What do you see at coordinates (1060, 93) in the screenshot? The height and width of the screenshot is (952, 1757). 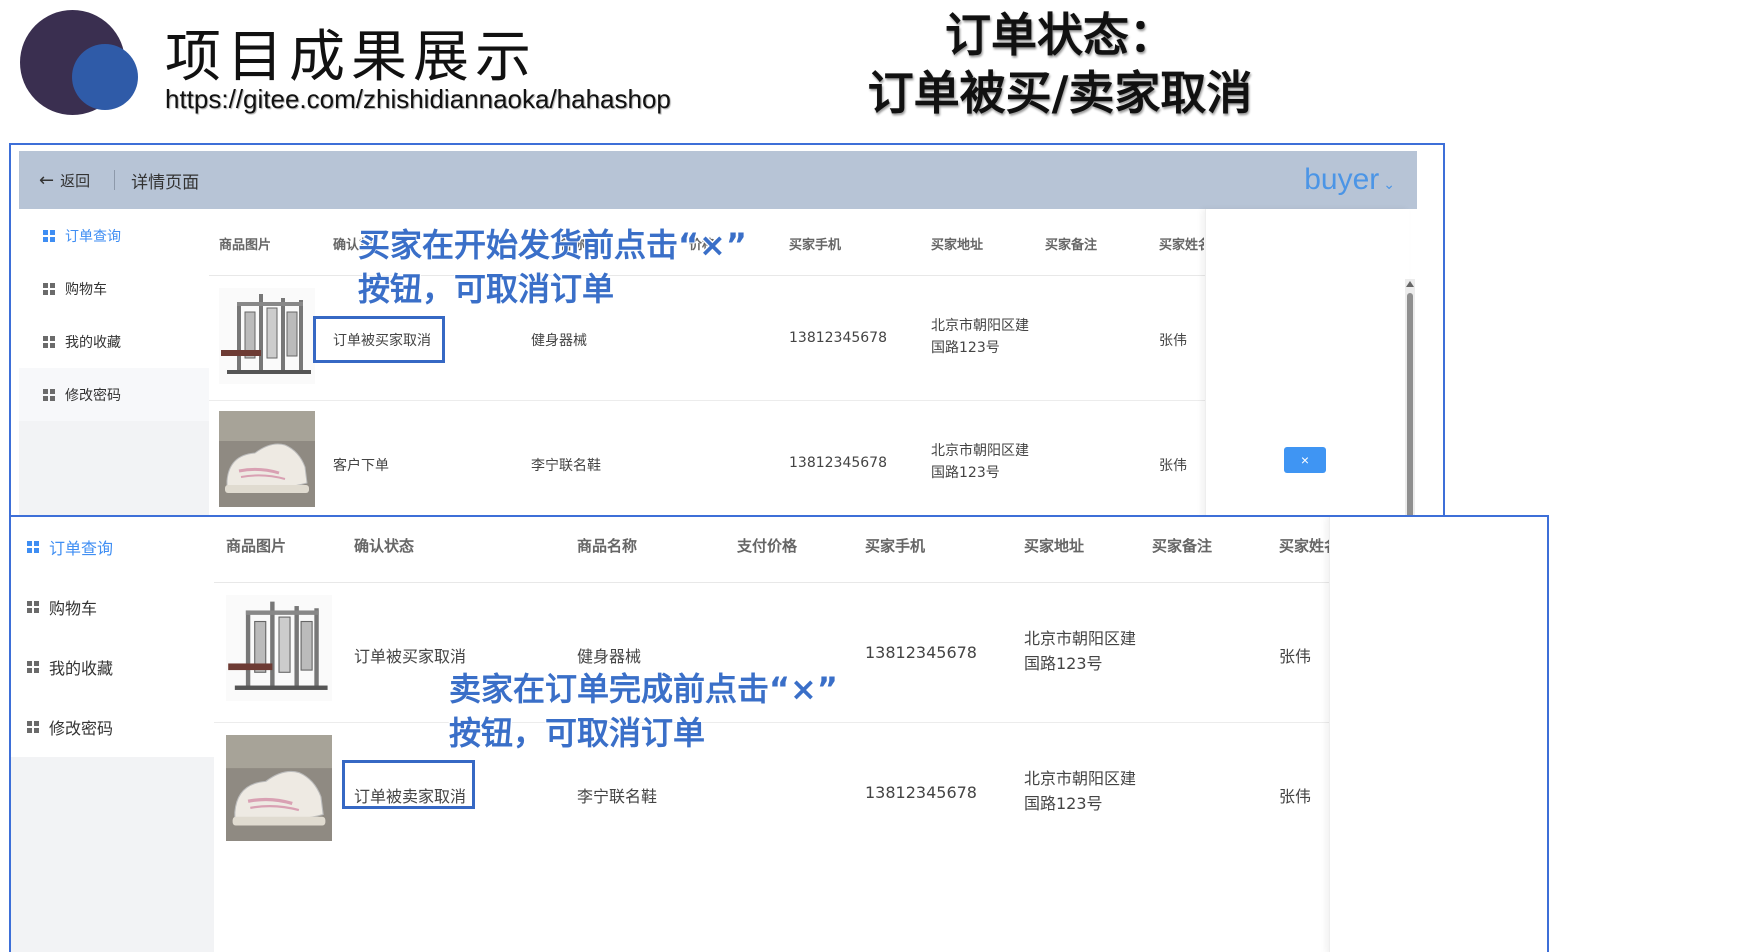 I see `status-heading-line2: 订单被买/卖家取消` at bounding box center [1060, 93].